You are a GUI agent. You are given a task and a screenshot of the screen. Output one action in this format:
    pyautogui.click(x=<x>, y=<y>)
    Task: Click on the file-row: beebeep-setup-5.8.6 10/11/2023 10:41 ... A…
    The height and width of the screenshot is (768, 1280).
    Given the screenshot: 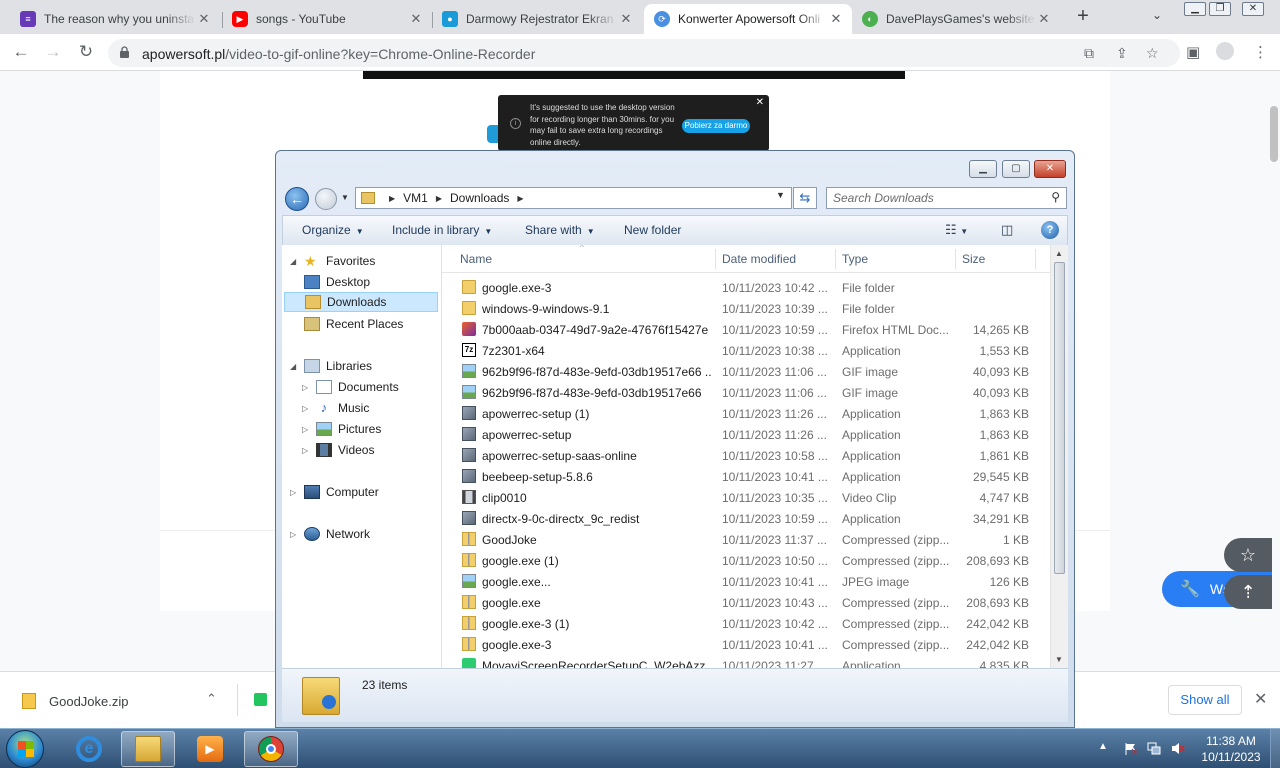 What is the action you would take?
    pyautogui.click(x=746, y=476)
    